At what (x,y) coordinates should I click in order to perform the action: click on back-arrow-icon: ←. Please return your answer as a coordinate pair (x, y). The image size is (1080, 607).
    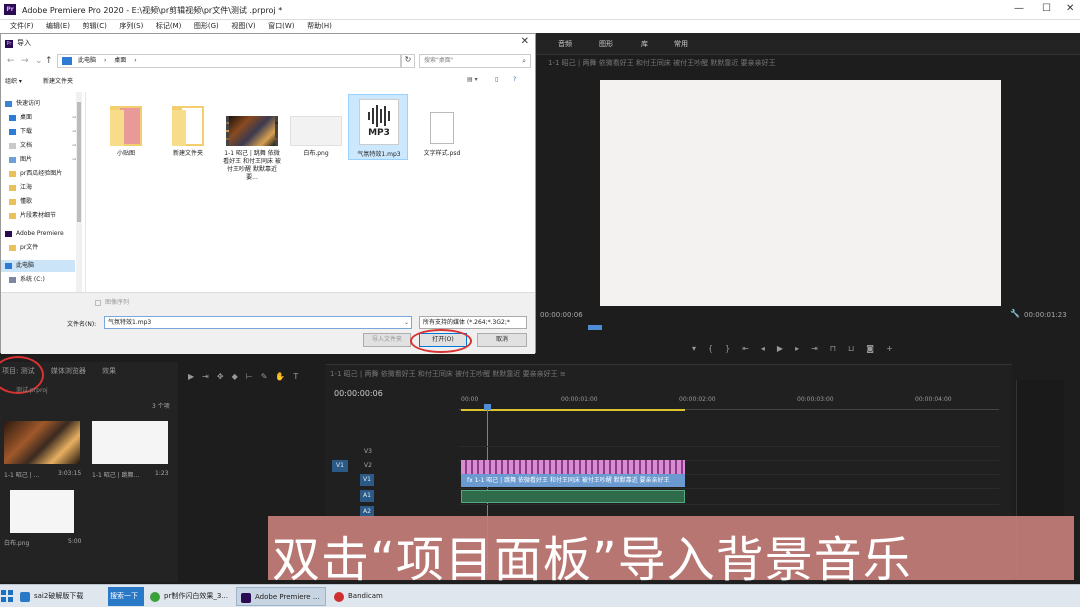
    Looking at the image, I should click on (11, 61).